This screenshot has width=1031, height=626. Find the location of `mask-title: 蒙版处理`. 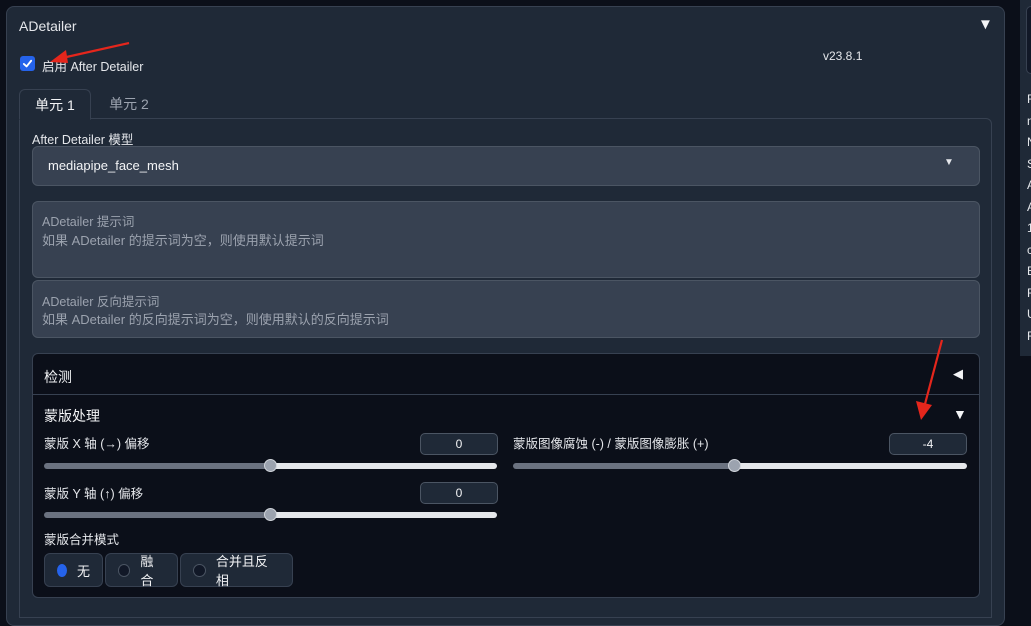

mask-title: 蒙版处理 is located at coordinates (72, 416).